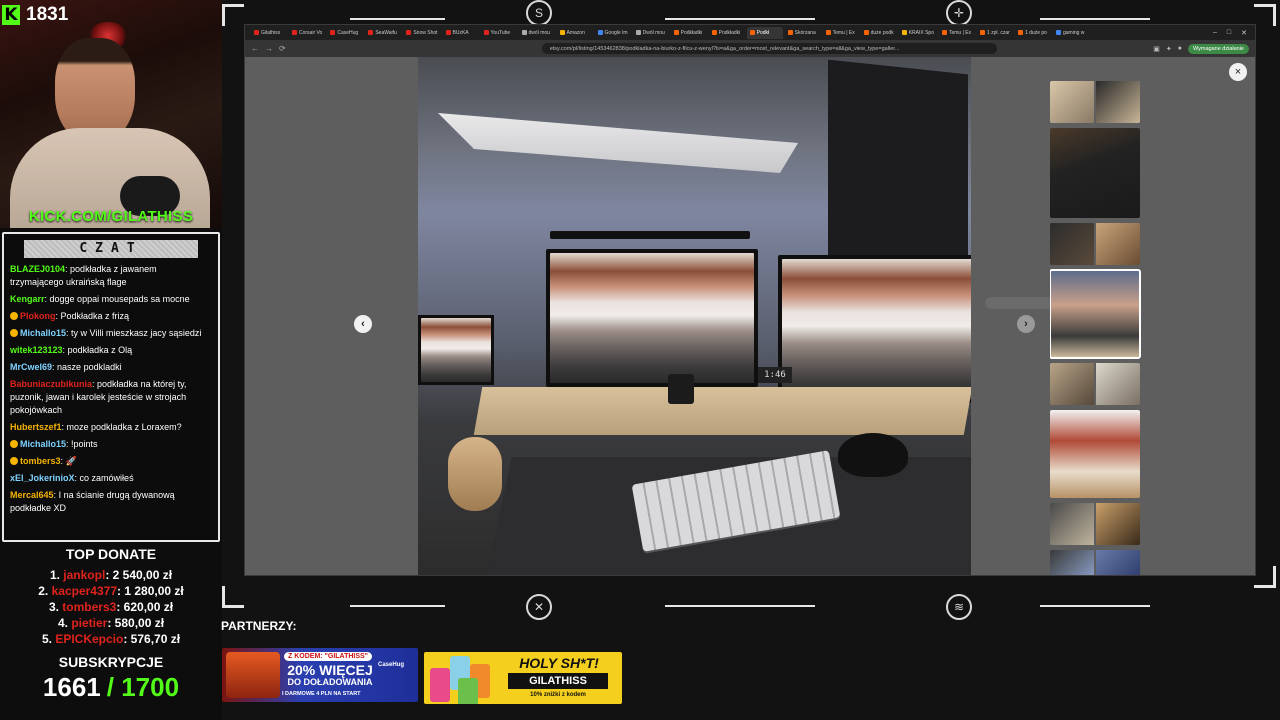  Describe the element at coordinates (307, 33) in the screenshot. I see `browser-tab: Corsair Vo` at that location.